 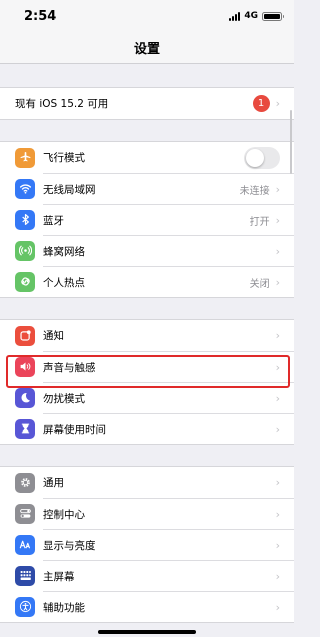 What do you see at coordinates (62, 104) in the screenshot?
I see `software-update-label: 现有 iOS 15.2 可用` at bounding box center [62, 104].